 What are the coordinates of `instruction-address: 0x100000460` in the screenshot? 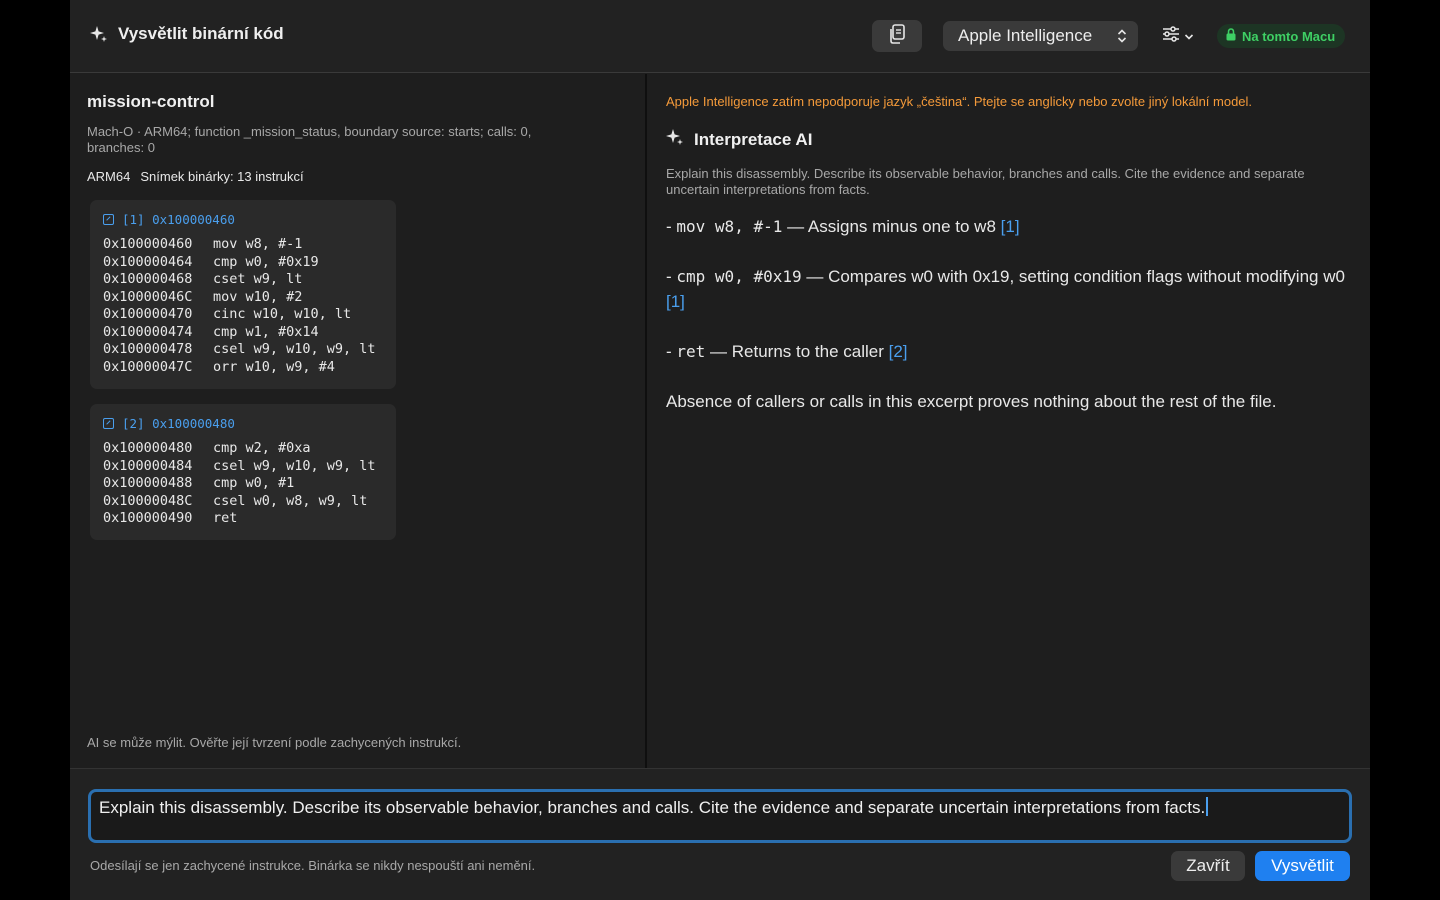 It's located at (148, 244).